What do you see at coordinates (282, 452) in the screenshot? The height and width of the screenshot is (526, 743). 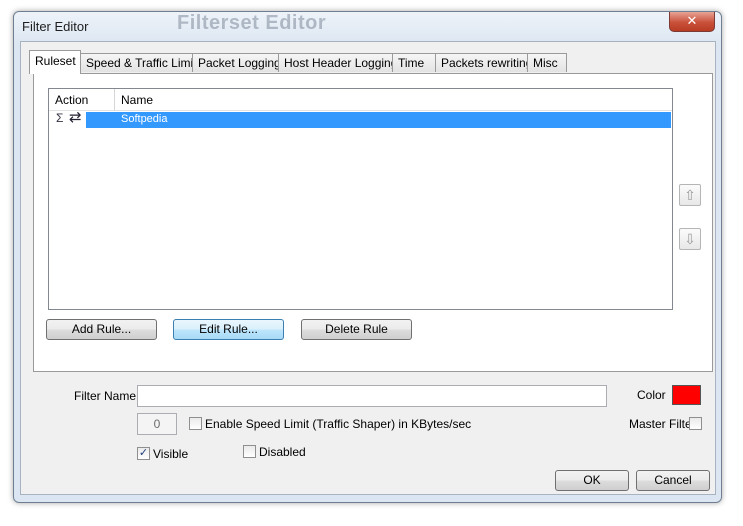 I see `disabled-label: Disabled` at bounding box center [282, 452].